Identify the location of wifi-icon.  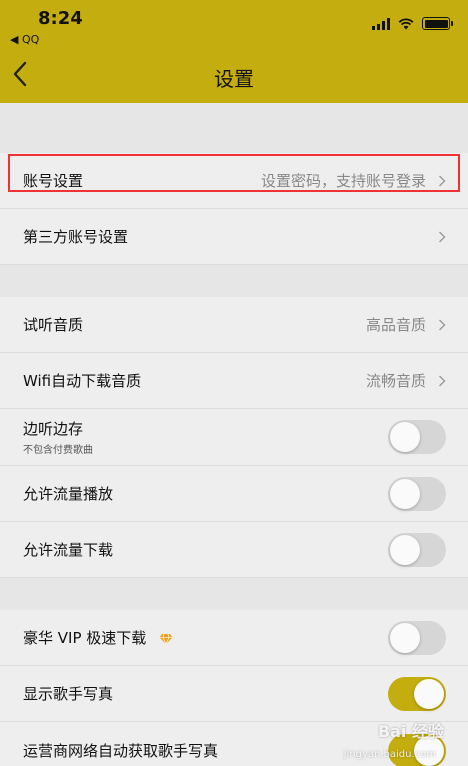
(406, 23).